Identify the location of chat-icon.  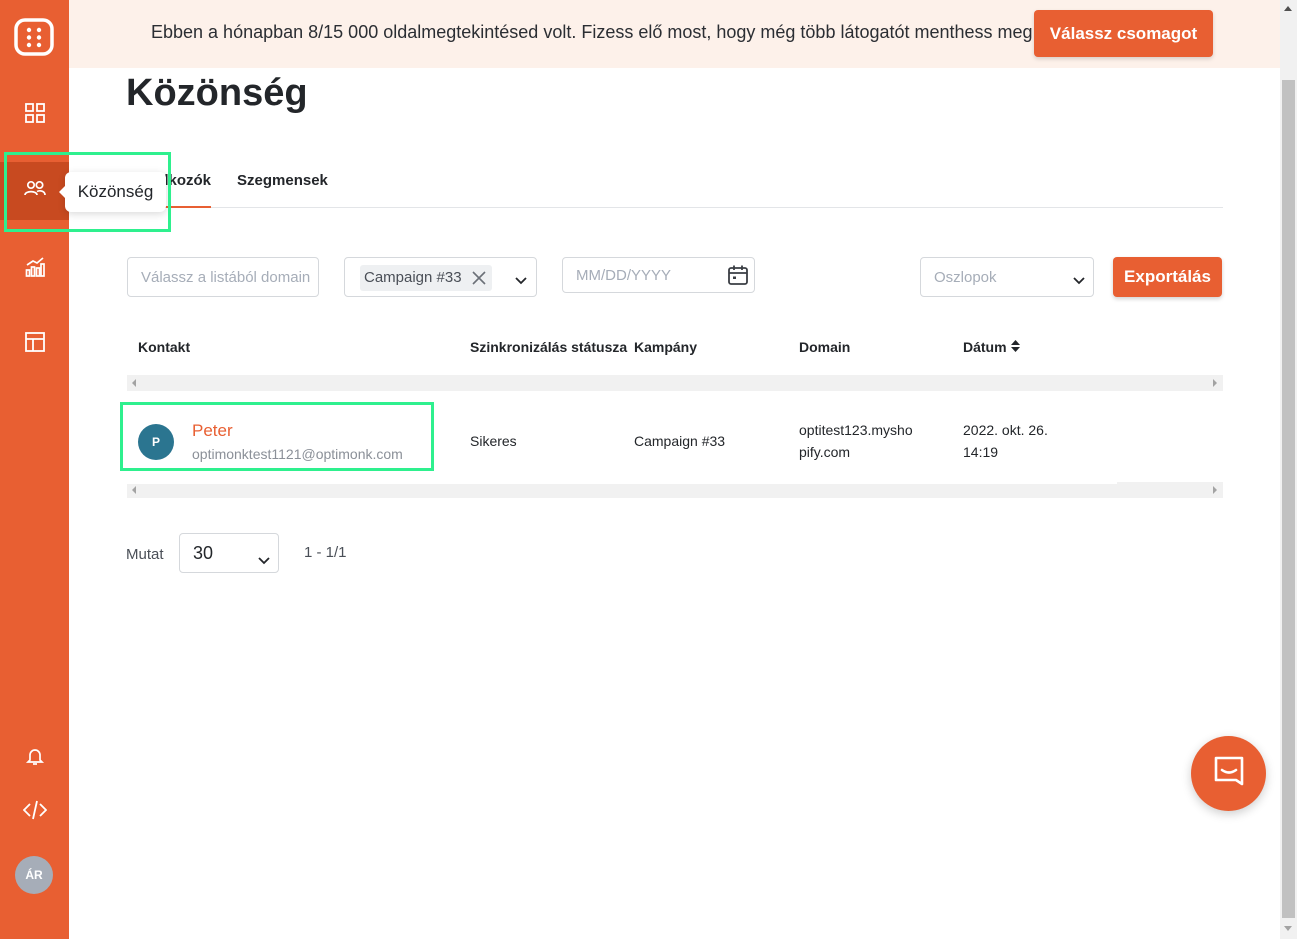
(1229, 773).